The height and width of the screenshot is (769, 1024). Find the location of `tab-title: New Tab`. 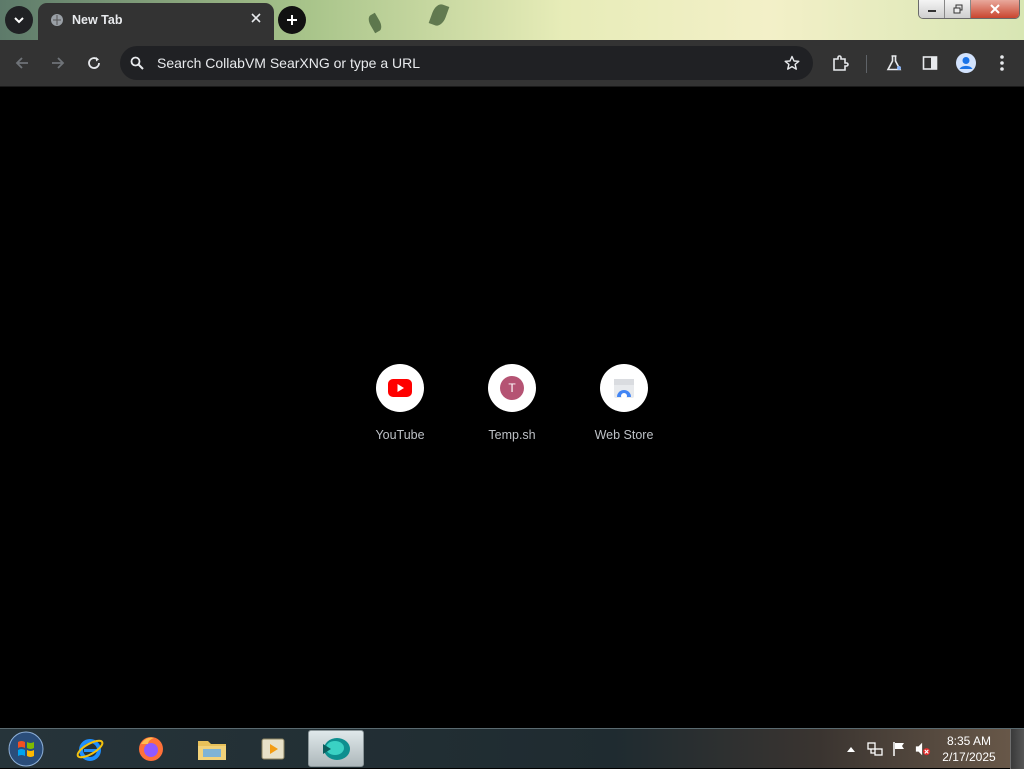

tab-title: New Tab is located at coordinates (97, 20).